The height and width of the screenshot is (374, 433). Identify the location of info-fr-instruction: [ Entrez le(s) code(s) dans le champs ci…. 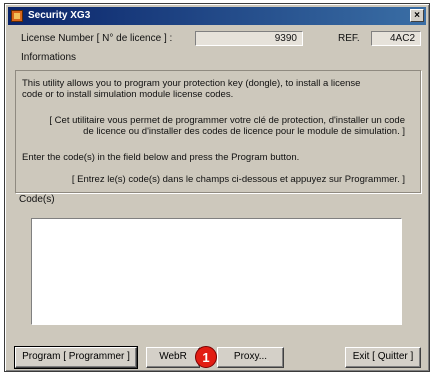
(238, 179).